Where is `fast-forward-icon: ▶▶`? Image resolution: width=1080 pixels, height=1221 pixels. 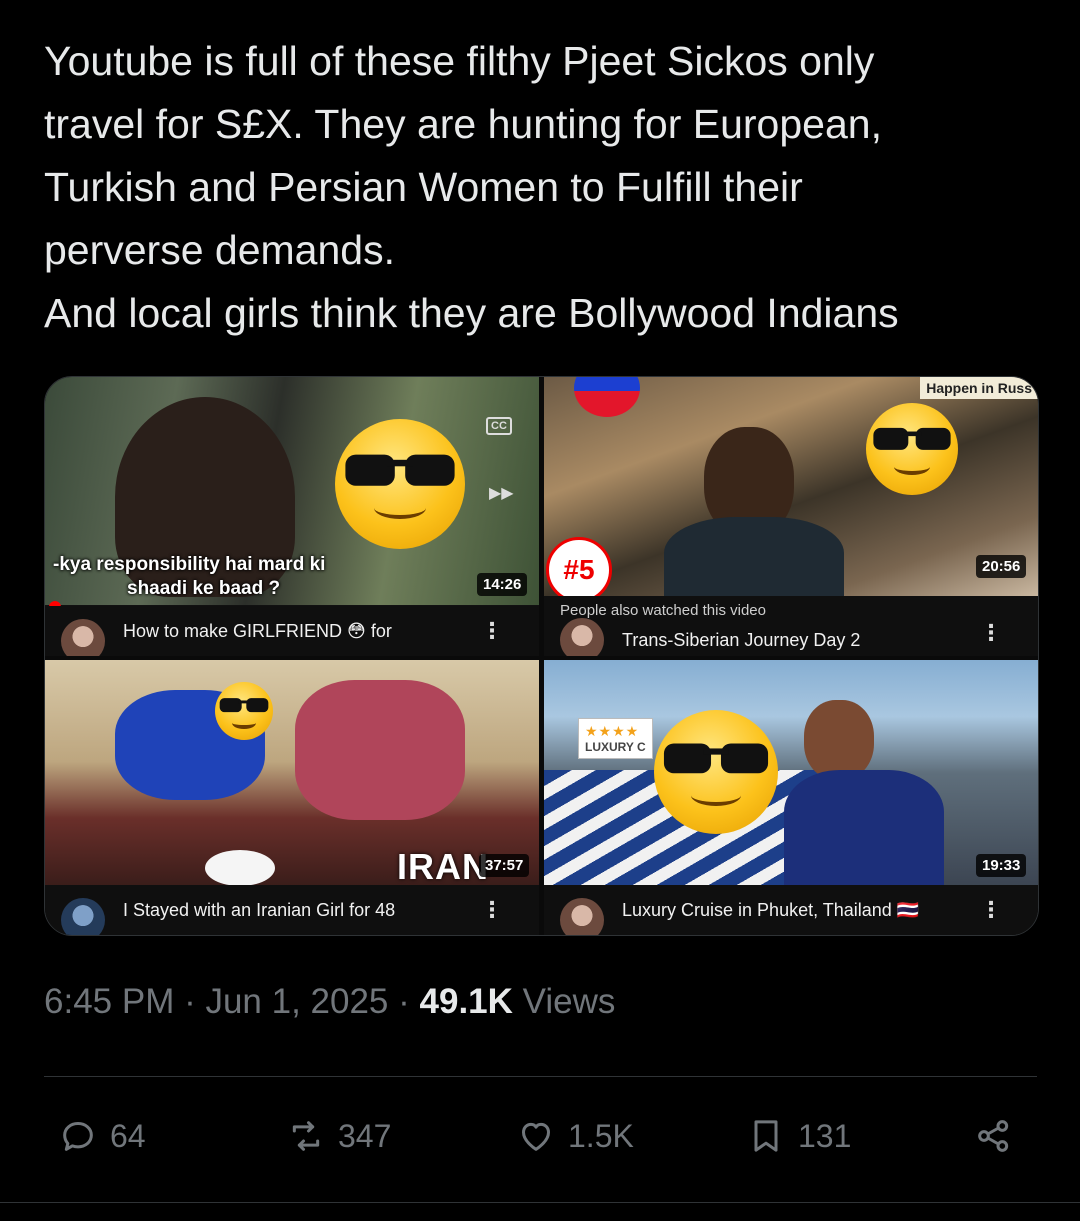 fast-forward-icon: ▶▶ is located at coordinates (501, 493).